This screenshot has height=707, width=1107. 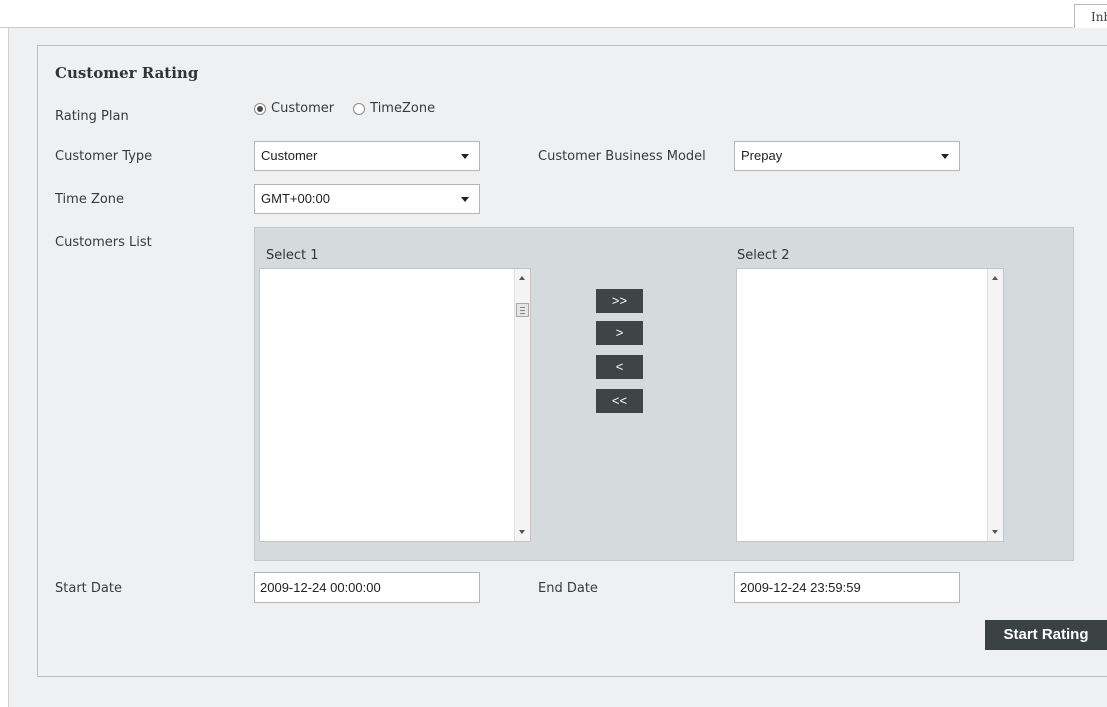 What do you see at coordinates (619, 401) in the screenshot?
I see `move-all-left-button: <<` at bounding box center [619, 401].